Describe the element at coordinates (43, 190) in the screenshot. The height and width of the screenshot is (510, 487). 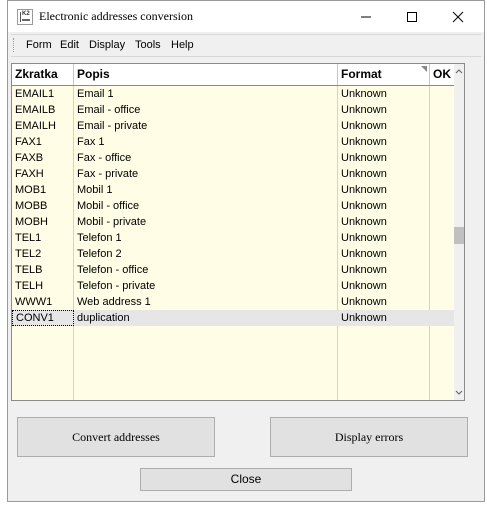
I see `row-code: MOB1` at that location.